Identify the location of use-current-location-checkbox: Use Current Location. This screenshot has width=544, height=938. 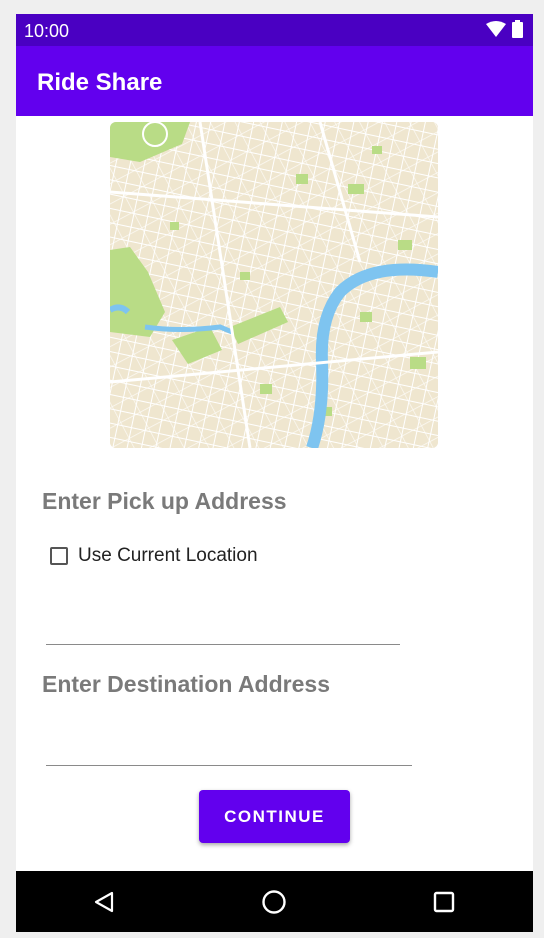
(154, 556).